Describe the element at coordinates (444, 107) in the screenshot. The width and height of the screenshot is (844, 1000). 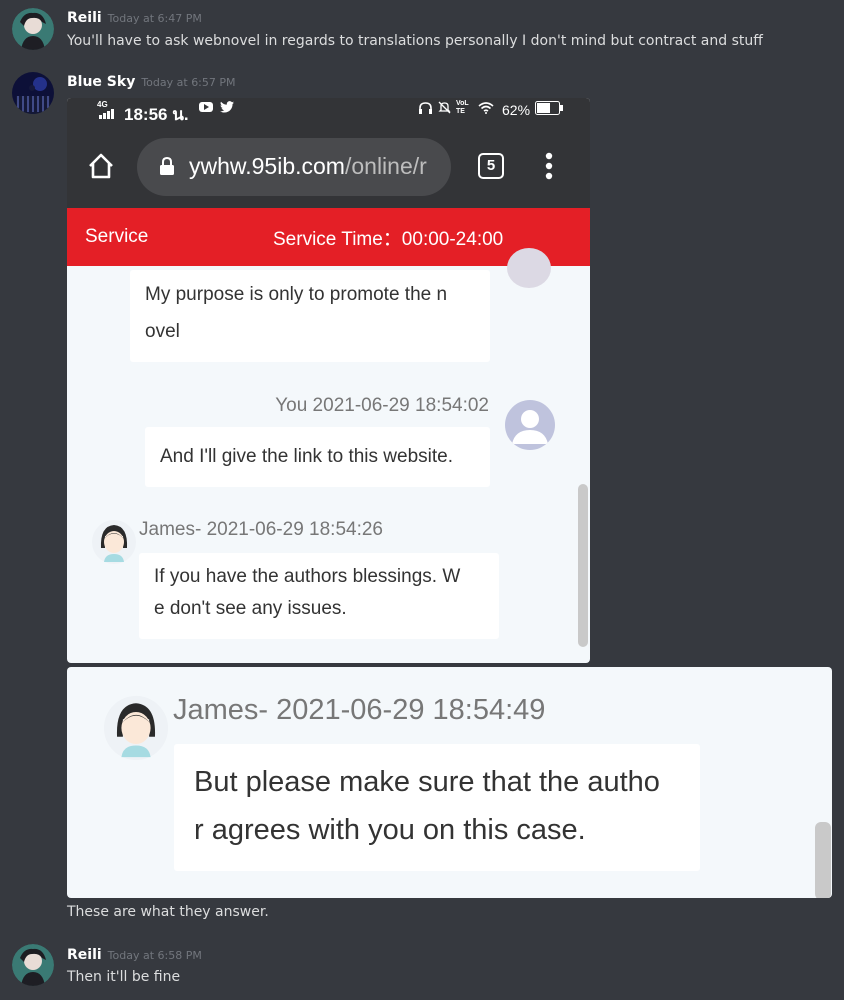
I see `mute-icon` at that location.